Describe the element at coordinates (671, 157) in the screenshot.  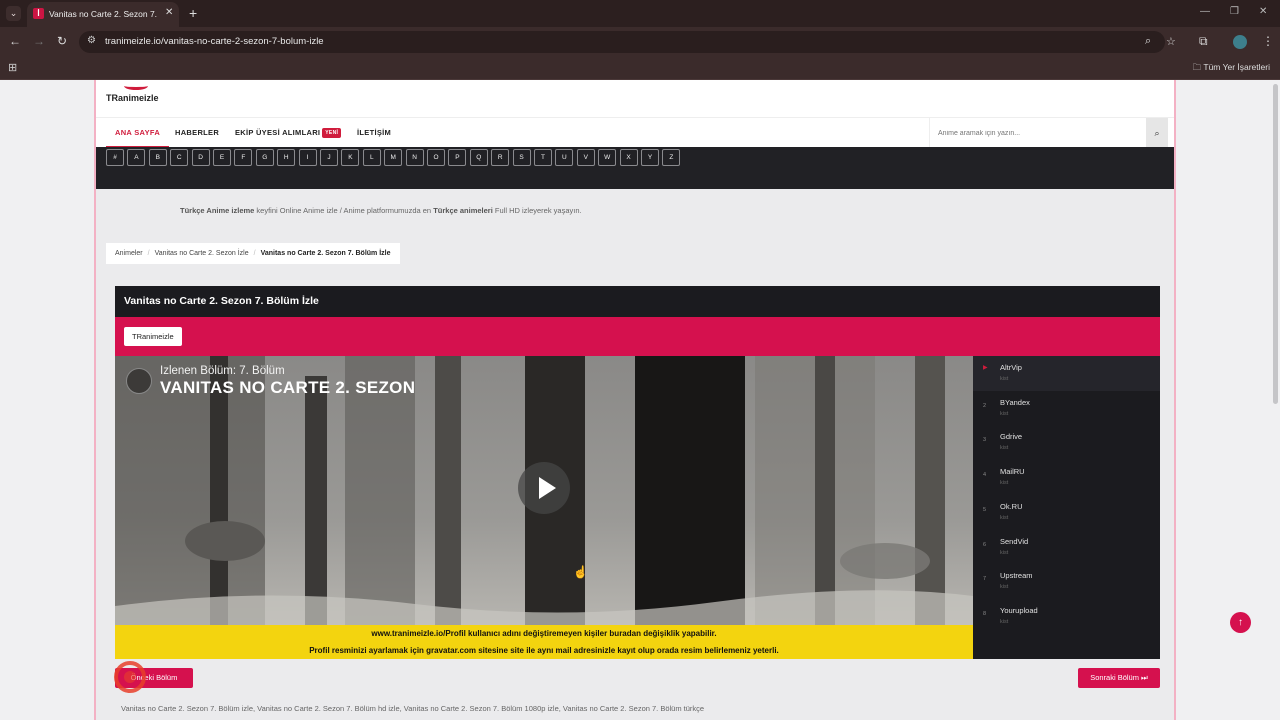
I see `letter-filter-button: Z` at that location.